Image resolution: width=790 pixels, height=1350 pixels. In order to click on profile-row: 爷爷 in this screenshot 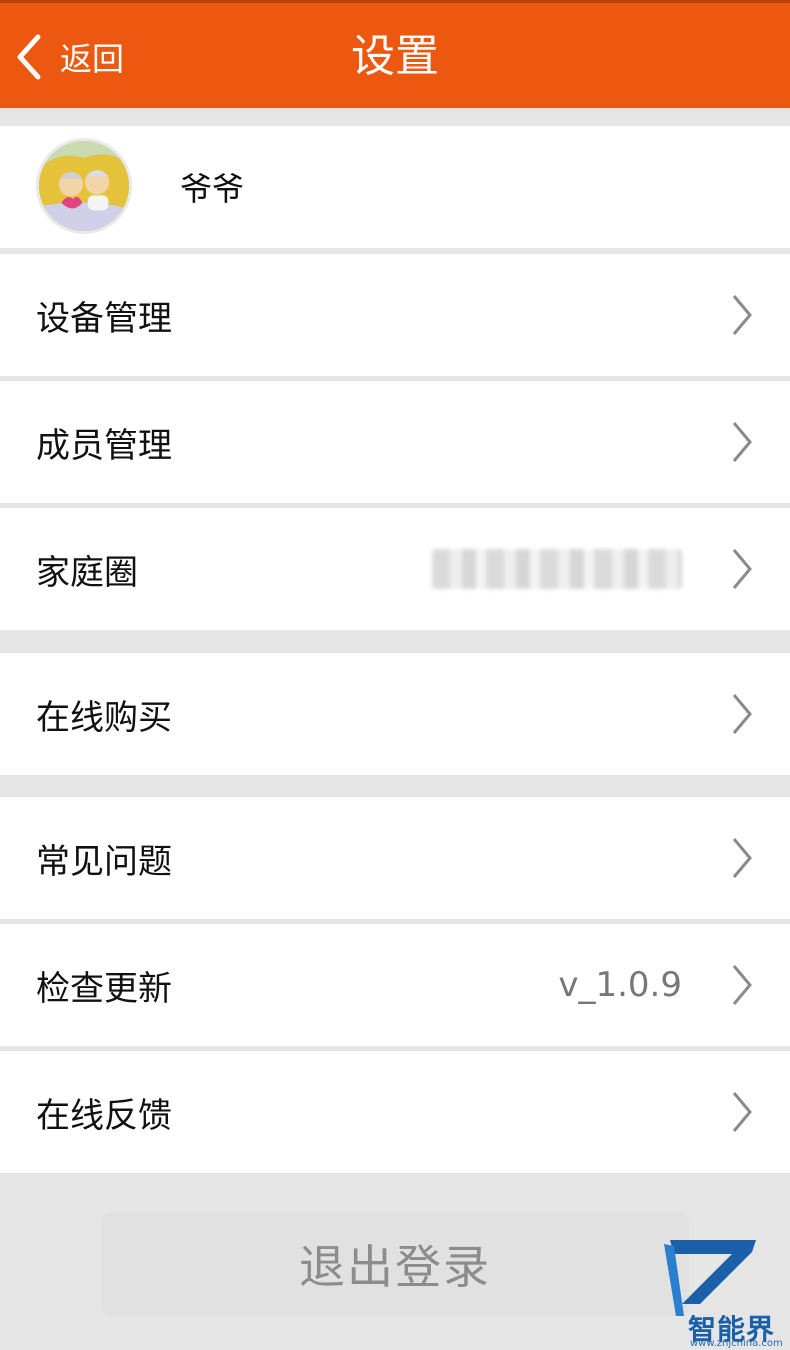, I will do `click(395, 187)`.